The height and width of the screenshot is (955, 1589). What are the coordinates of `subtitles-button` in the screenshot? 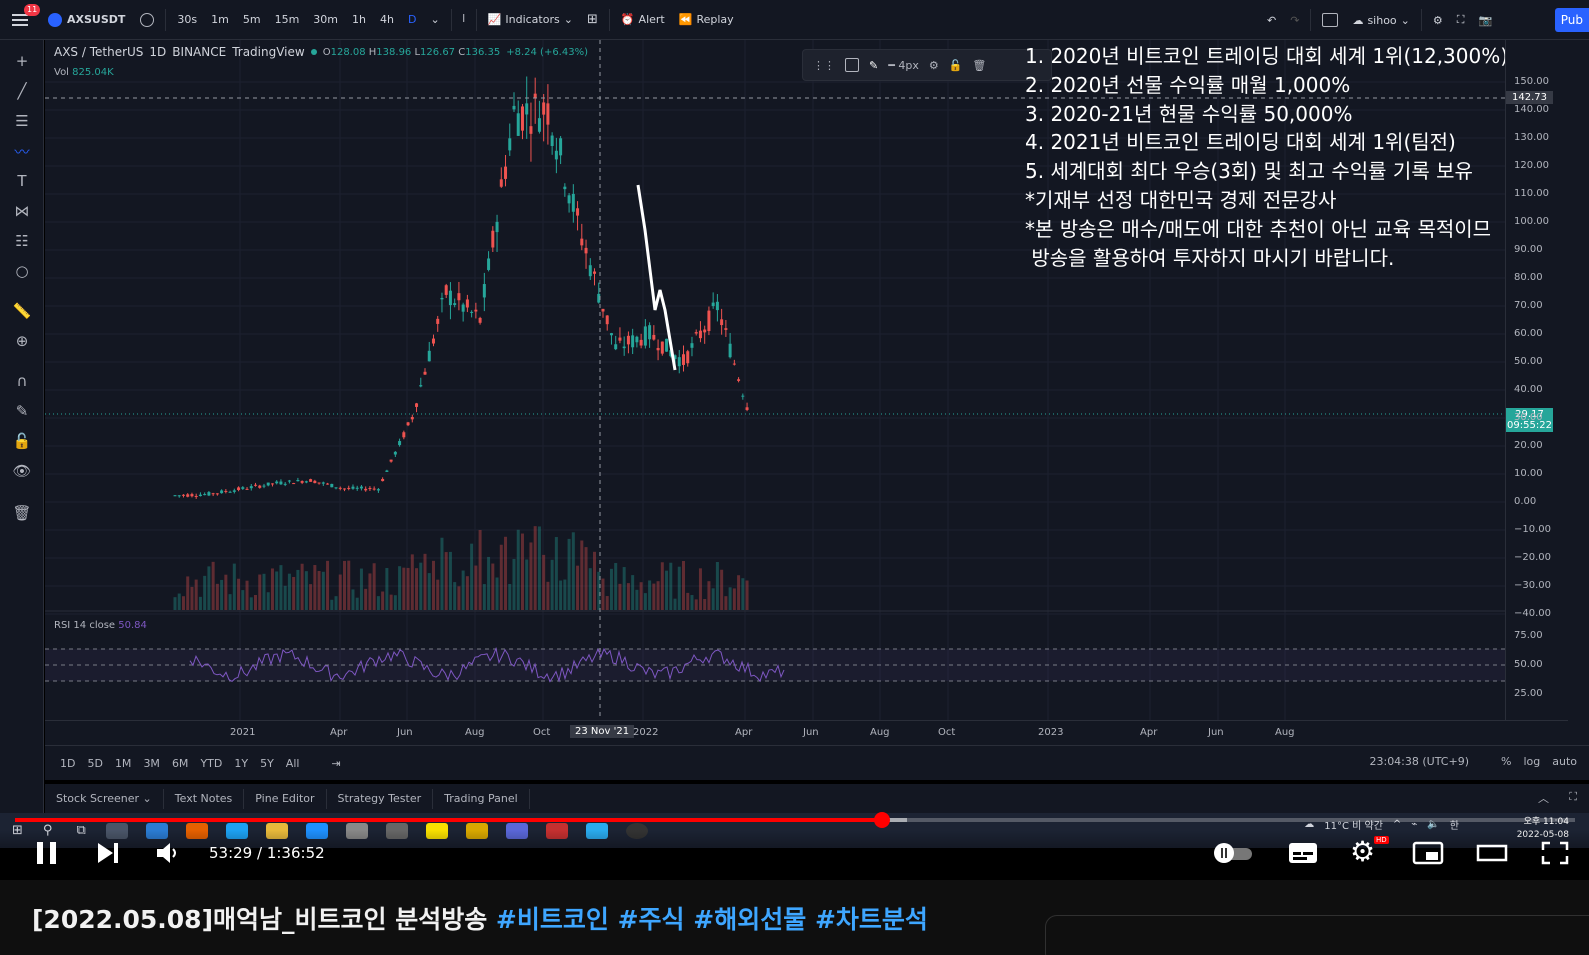 It's located at (1303, 855).